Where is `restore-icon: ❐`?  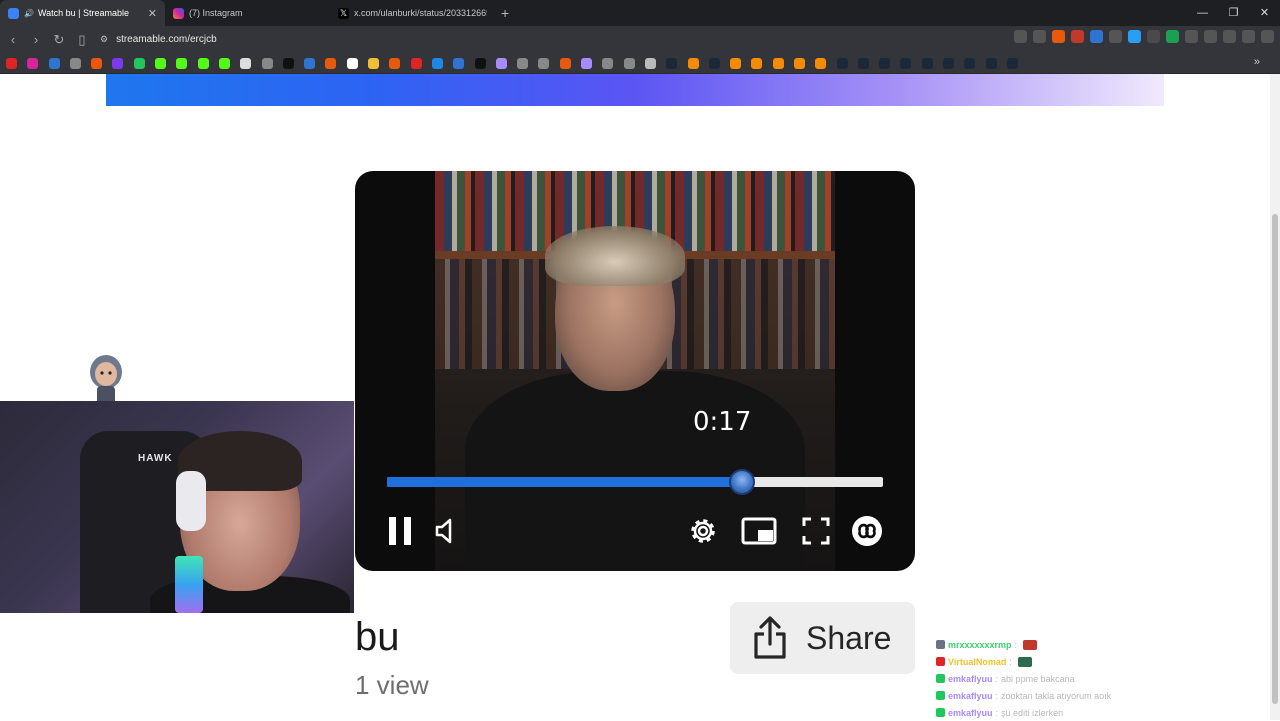
restore-icon: ❐ is located at coordinates (1233, 13).